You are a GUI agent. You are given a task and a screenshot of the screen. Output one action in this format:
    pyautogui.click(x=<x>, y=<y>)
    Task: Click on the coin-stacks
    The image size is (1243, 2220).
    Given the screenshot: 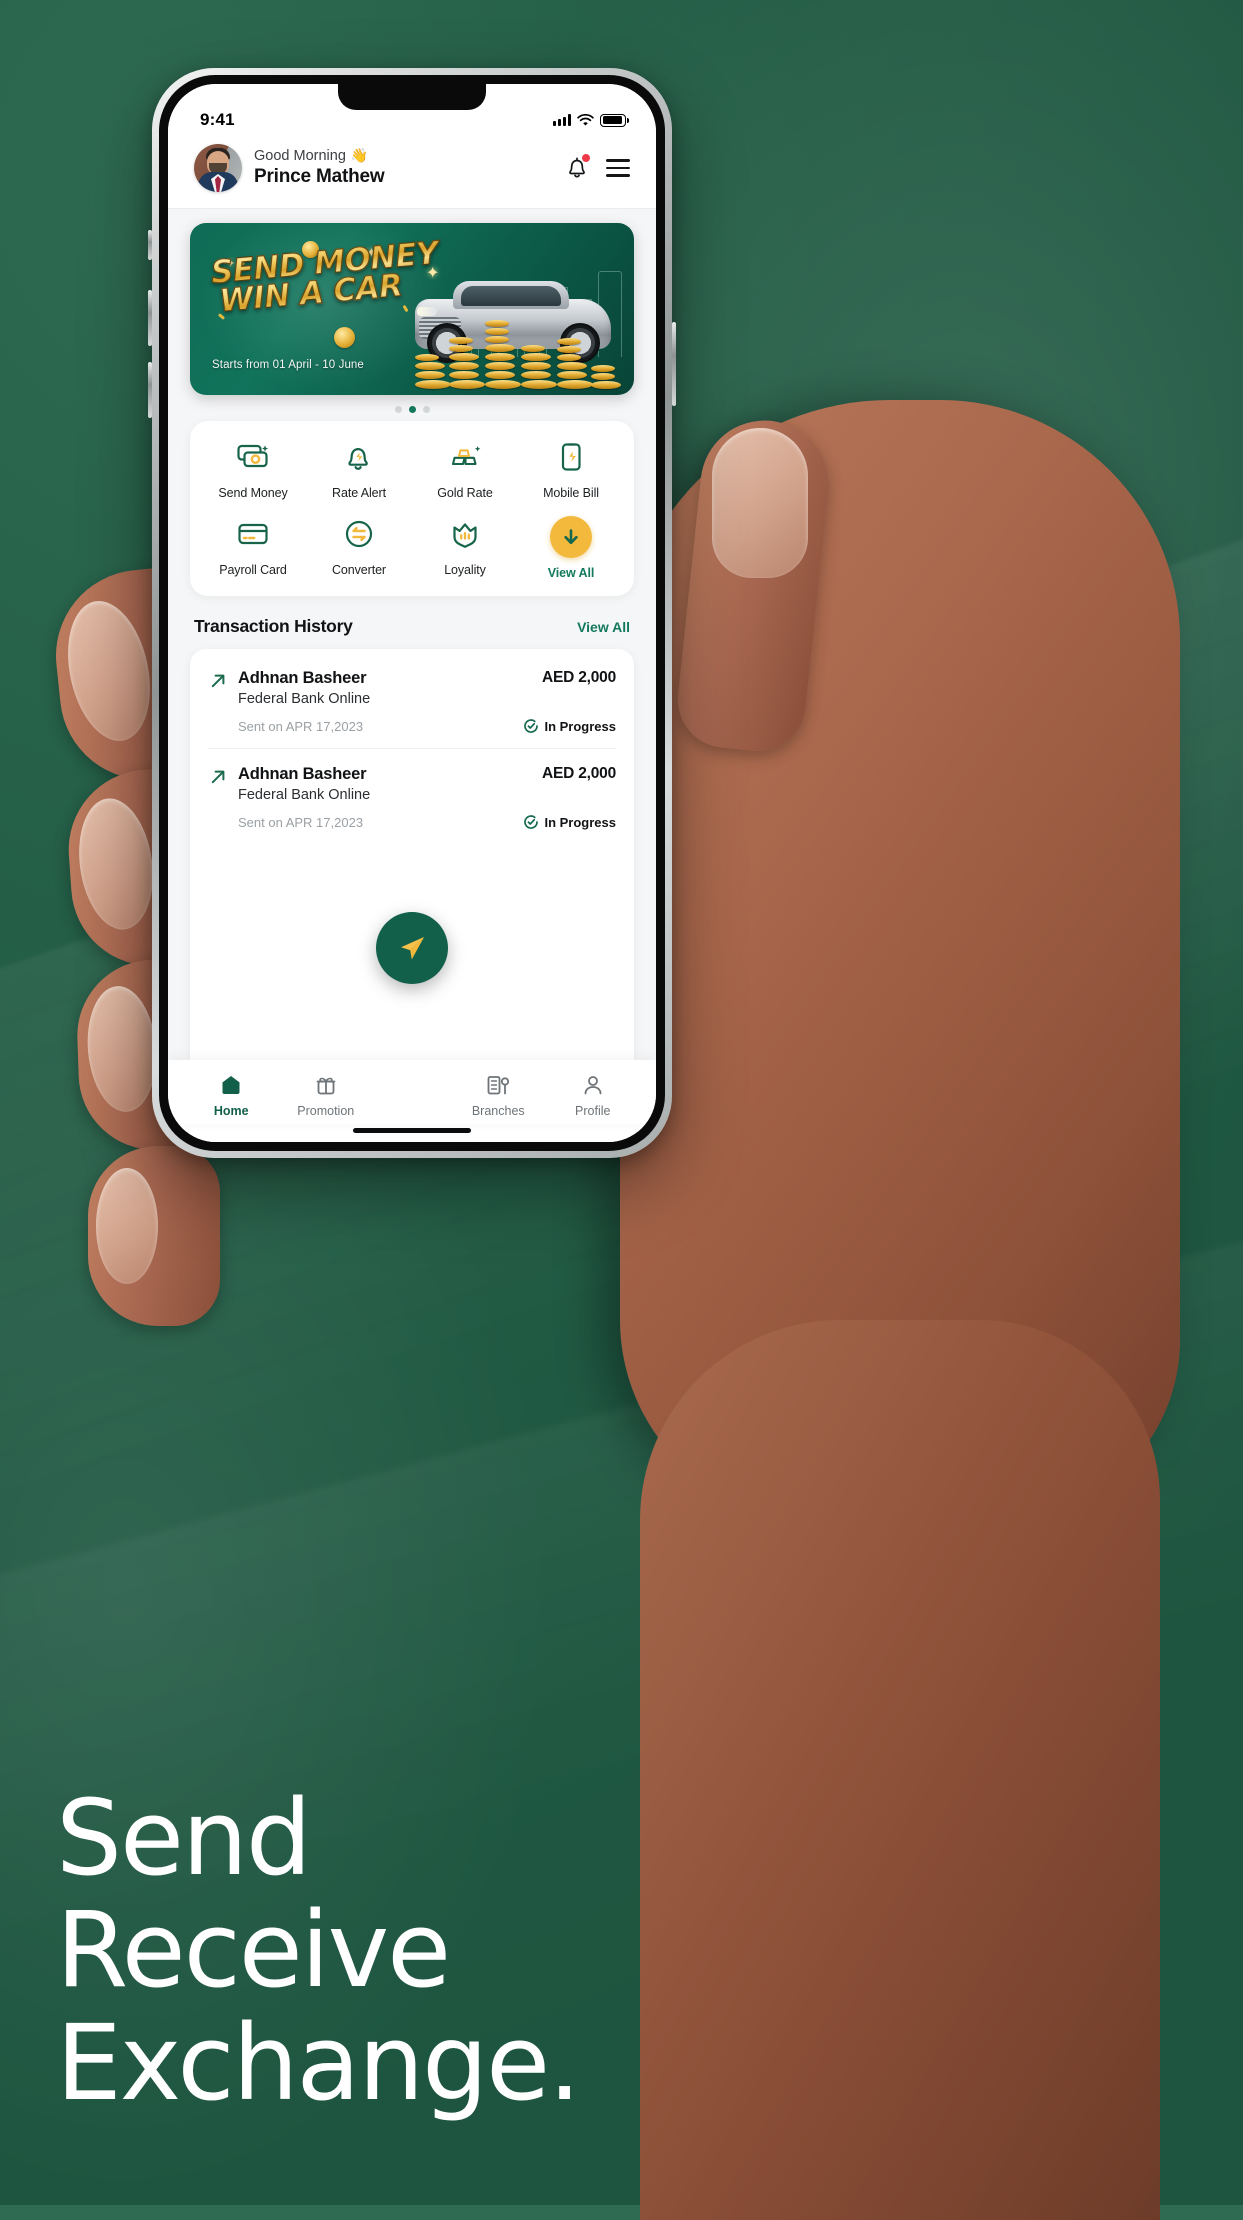 What is the action you would take?
    pyautogui.click(x=516, y=357)
    